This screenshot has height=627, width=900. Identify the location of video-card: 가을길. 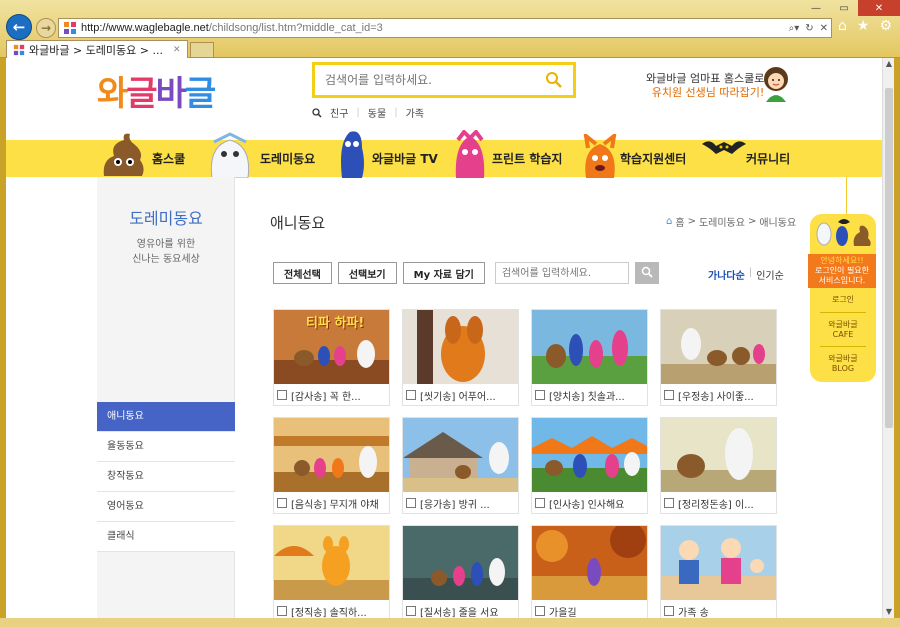
(589, 571).